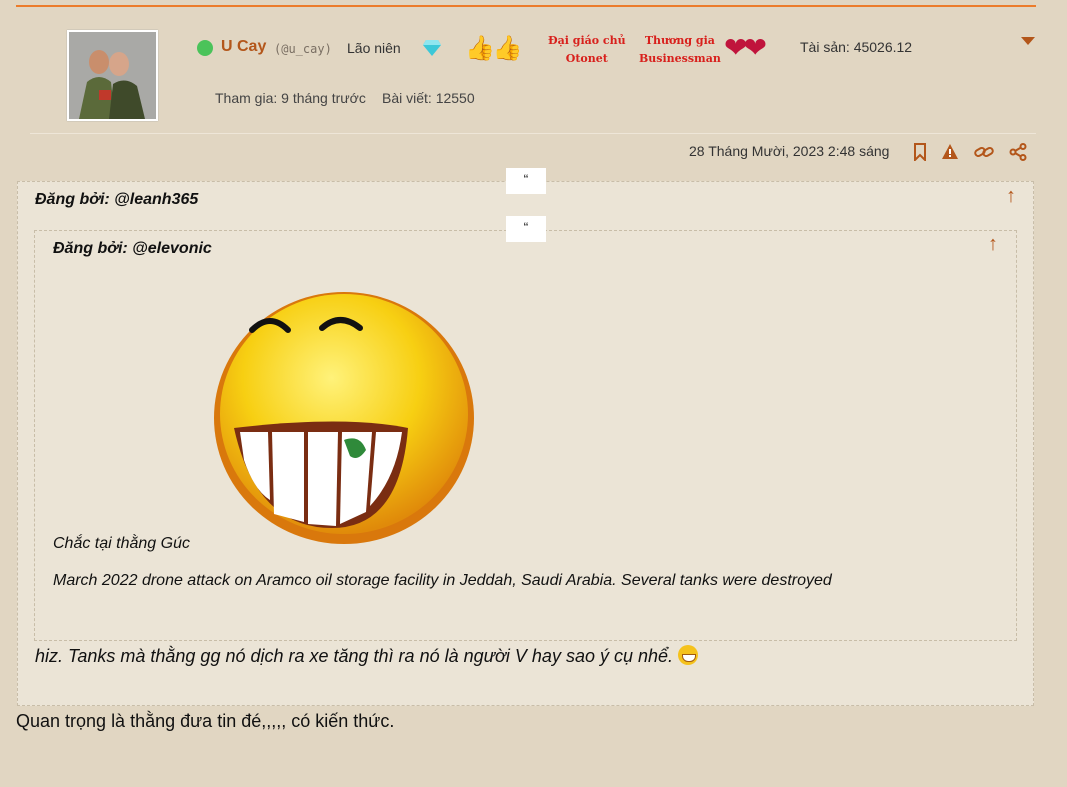  Describe the element at coordinates (205, 48) in the screenshot. I see `online-status-dot` at that location.